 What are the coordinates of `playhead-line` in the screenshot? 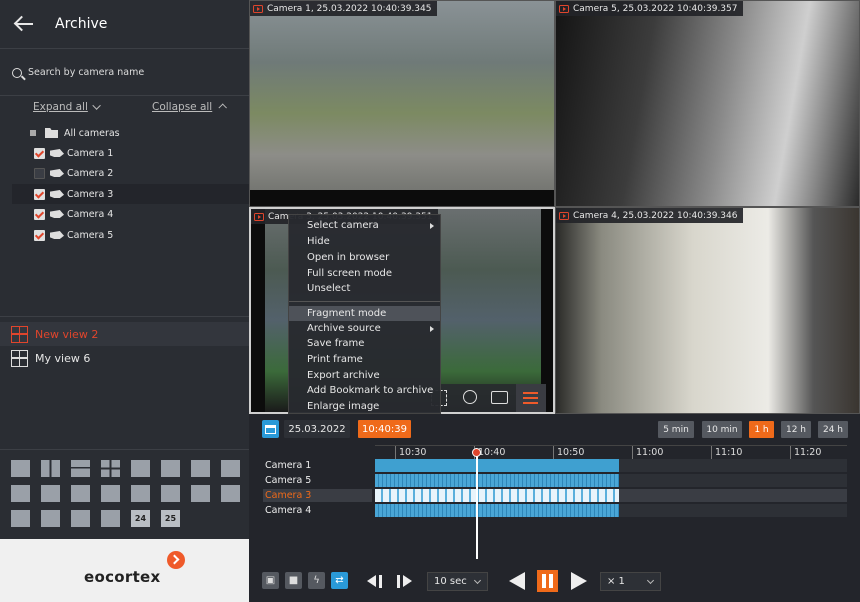 It's located at (477, 504).